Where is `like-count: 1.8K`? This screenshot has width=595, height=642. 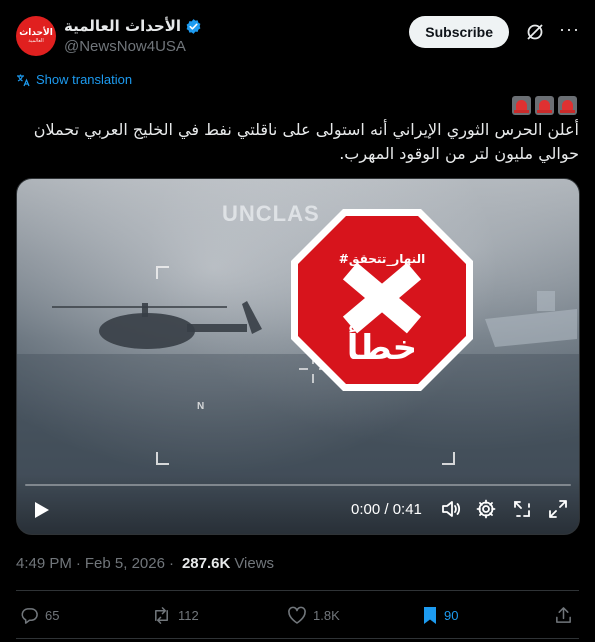
like-count: 1.8K is located at coordinates (326, 615).